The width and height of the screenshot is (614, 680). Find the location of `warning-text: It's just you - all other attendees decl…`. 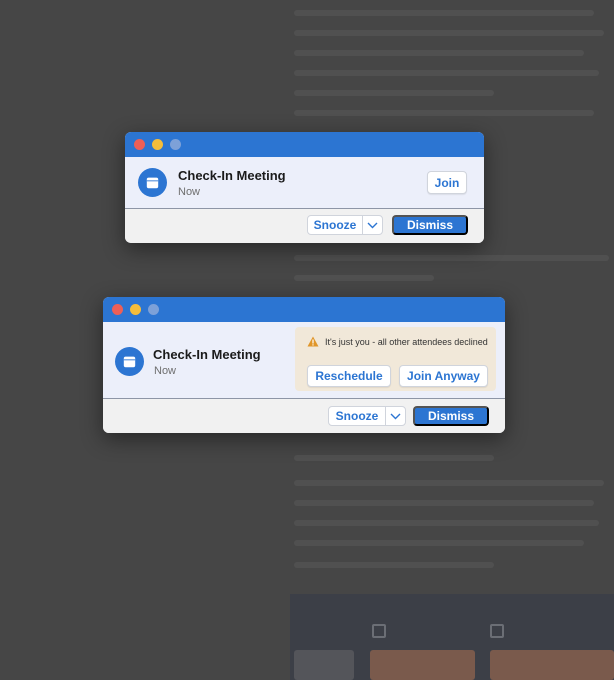

warning-text: It's just you - all other attendees decl… is located at coordinates (406, 341).